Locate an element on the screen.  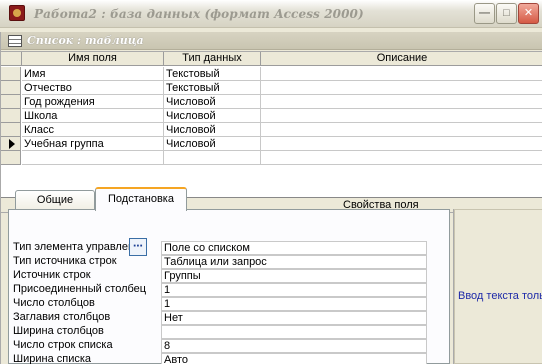
minimize-button: — is located at coordinates (484, 13).